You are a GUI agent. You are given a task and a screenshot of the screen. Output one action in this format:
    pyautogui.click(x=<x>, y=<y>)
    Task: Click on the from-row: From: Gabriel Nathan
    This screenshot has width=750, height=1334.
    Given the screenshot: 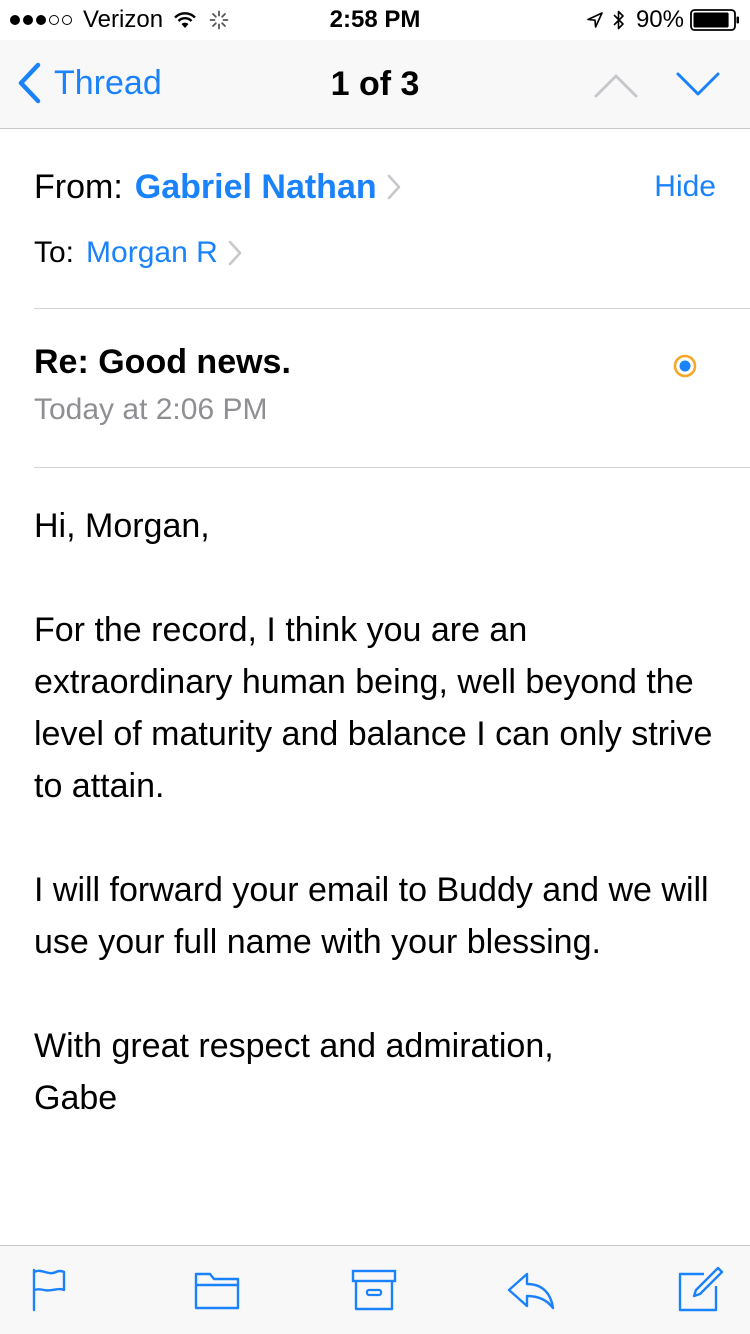 What is the action you would take?
    pyautogui.click(x=217, y=187)
    